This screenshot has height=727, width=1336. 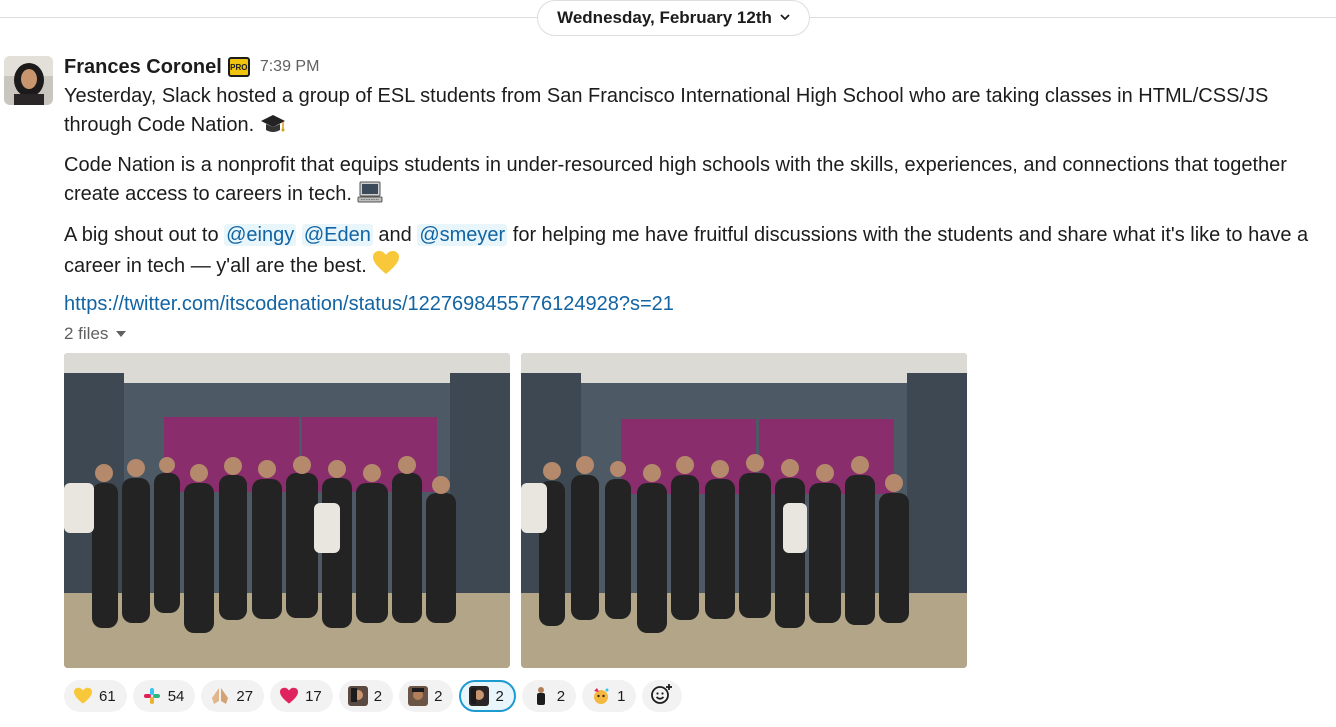 I want to click on custom-party-icon, so click(x=601, y=696).